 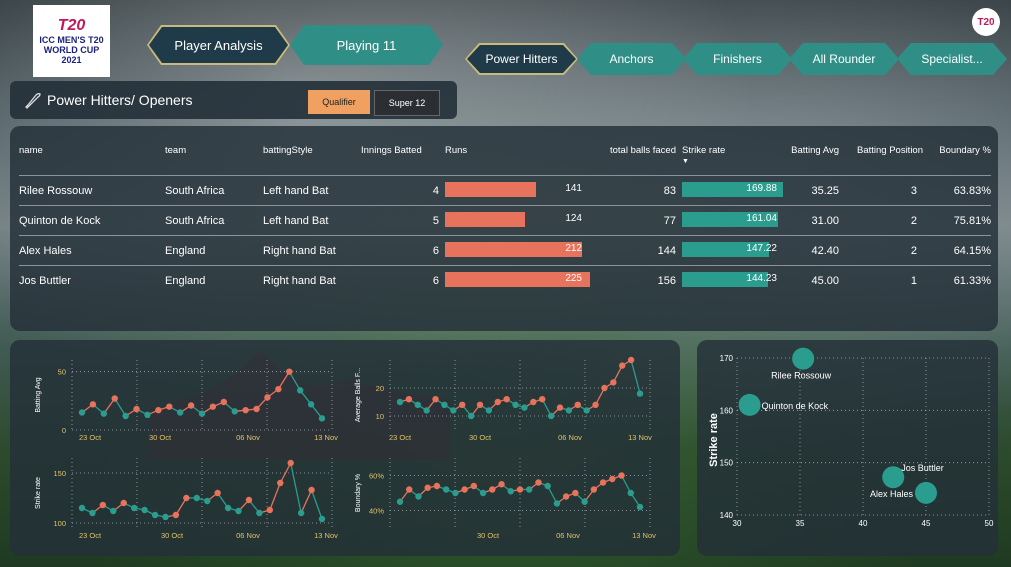 What do you see at coordinates (515, 151) in the screenshot?
I see `col-runs: Runs` at bounding box center [515, 151].